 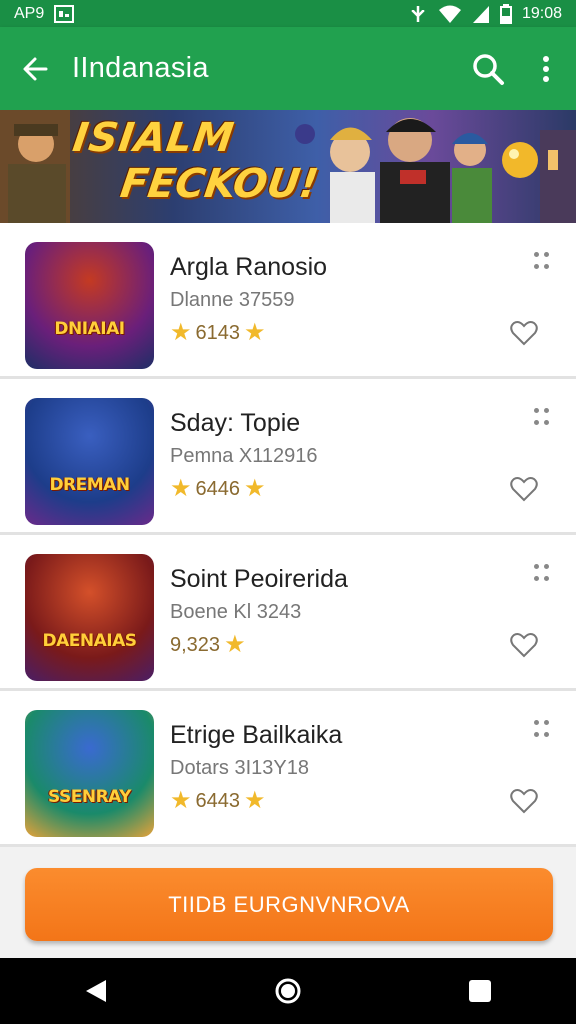 I want to click on promo-banner: ISIALM FECKOU!, so click(x=288, y=166).